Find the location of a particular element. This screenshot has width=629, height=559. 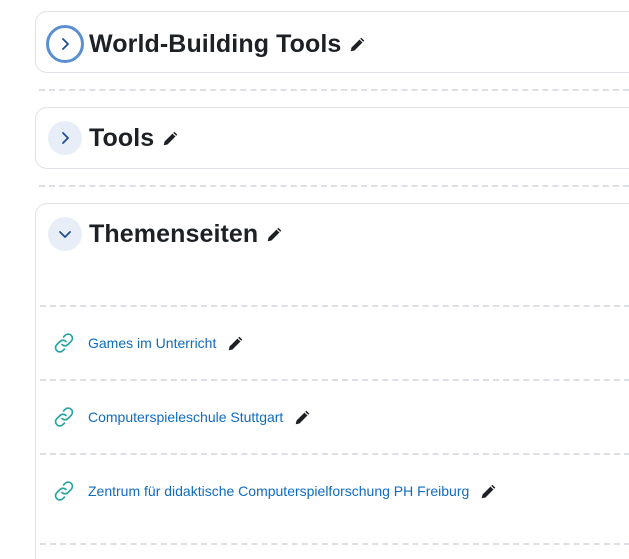

section-header: Tools is located at coordinates (113, 138).